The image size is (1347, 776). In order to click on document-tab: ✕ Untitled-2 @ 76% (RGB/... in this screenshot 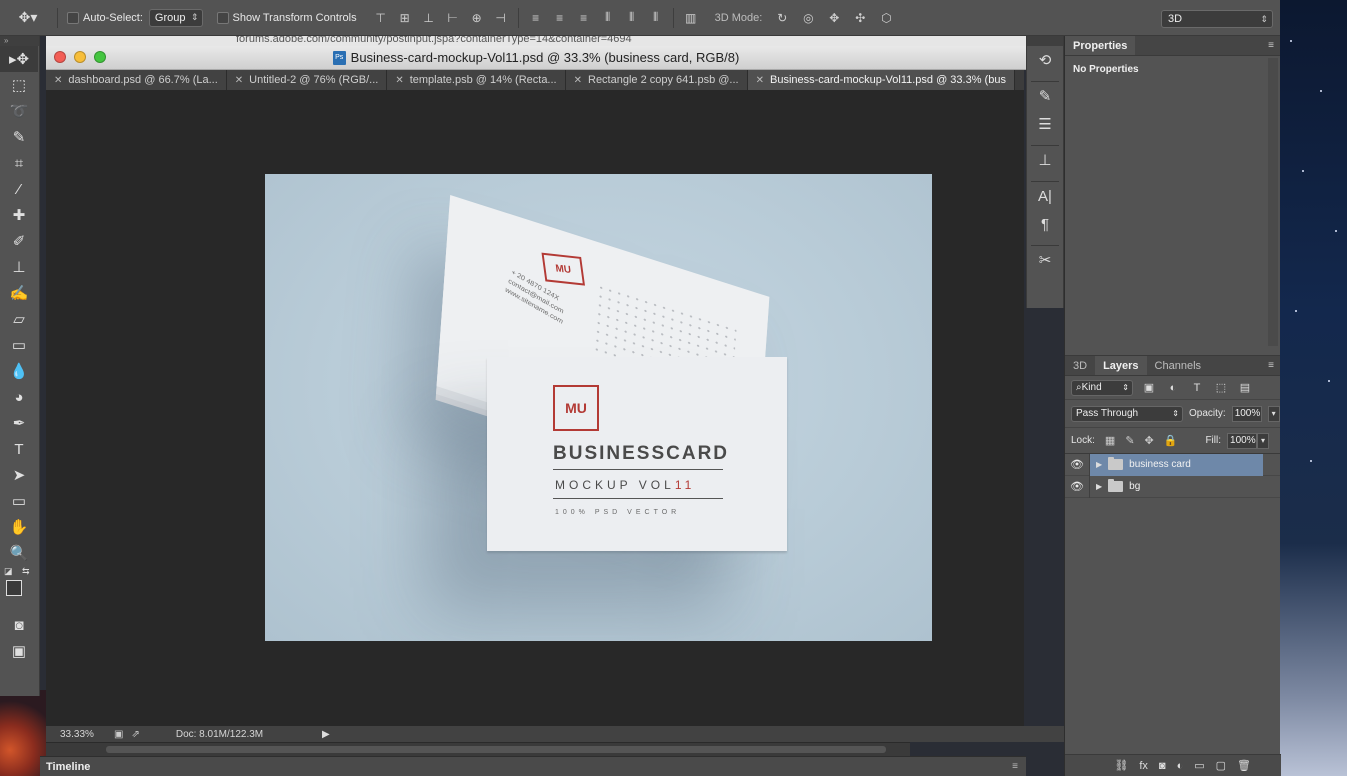, I will do `click(307, 80)`.